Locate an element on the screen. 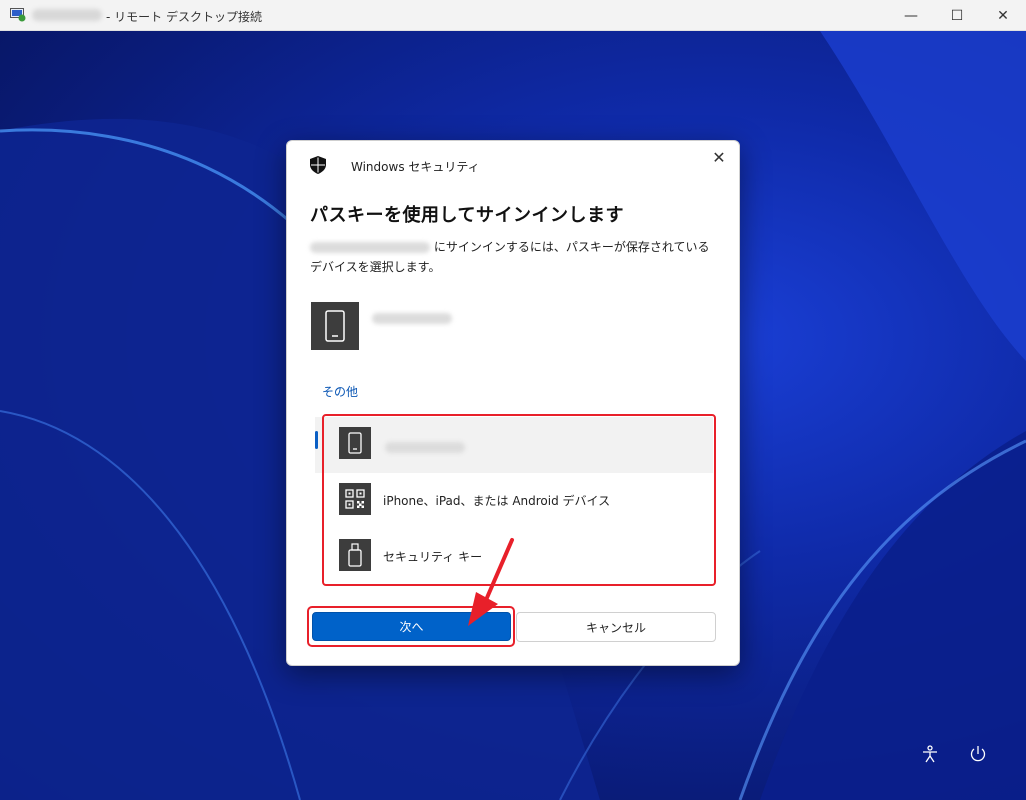  dialog-description: にサインインするには、パスキーが保存されているデバイスを選択します。 is located at coordinates (515, 257).